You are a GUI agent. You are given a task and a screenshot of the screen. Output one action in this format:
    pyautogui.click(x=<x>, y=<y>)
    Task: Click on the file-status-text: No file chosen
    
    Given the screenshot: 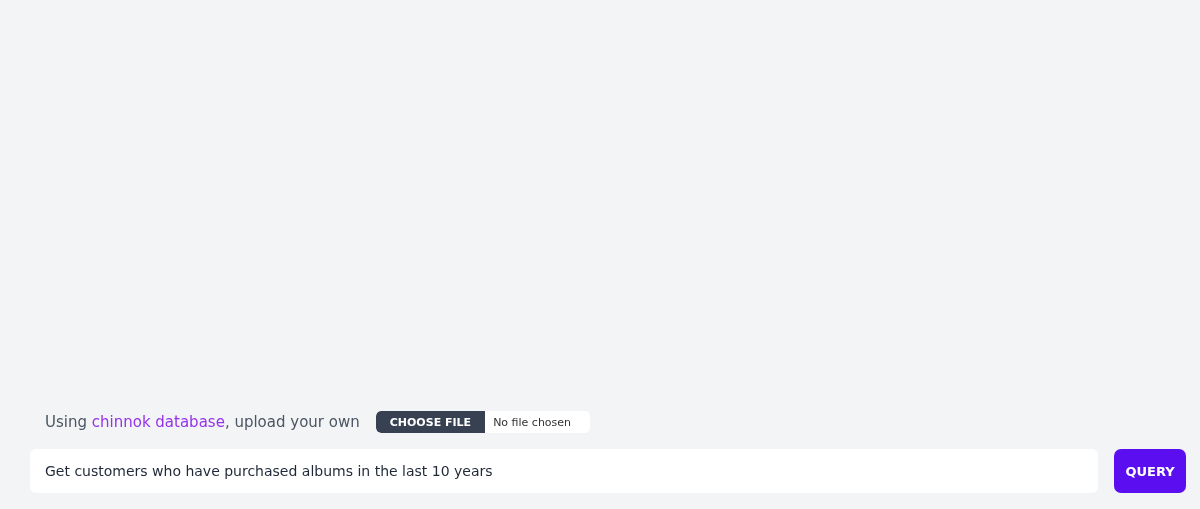 What is the action you would take?
    pyautogui.click(x=532, y=422)
    